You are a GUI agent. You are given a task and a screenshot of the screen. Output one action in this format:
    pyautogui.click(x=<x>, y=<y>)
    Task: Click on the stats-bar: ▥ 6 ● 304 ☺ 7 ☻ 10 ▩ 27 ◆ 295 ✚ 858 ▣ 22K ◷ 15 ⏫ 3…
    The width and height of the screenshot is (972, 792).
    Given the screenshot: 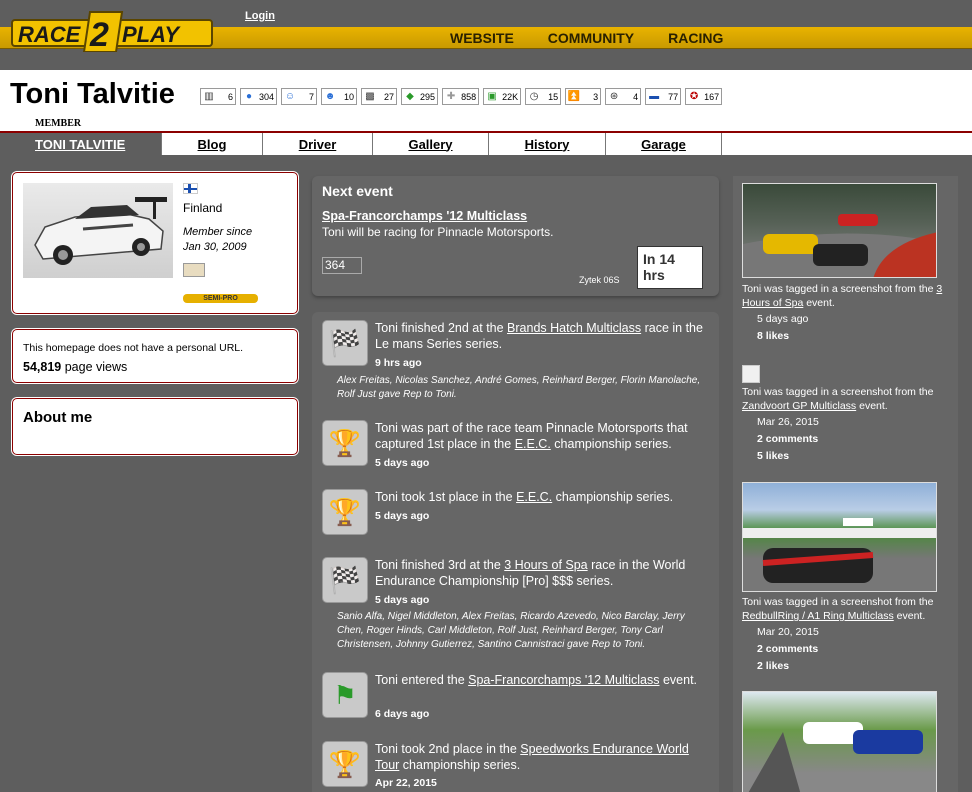 What is the action you would take?
    pyautogui.click(x=461, y=96)
    